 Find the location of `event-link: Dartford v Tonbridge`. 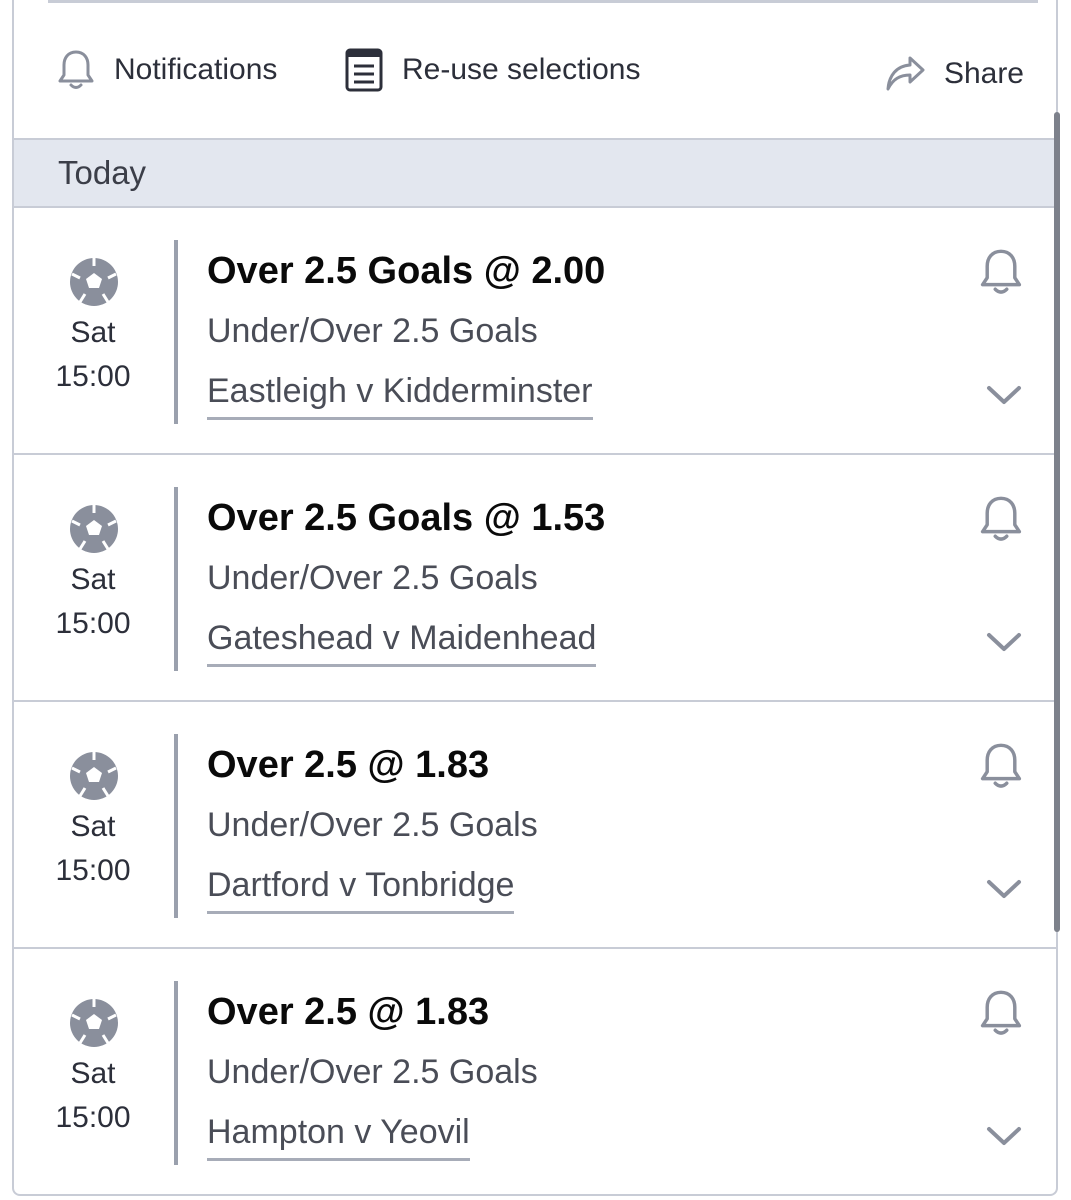

event-link: Dartford v Tonbridge is located at coordinates (361, 890).